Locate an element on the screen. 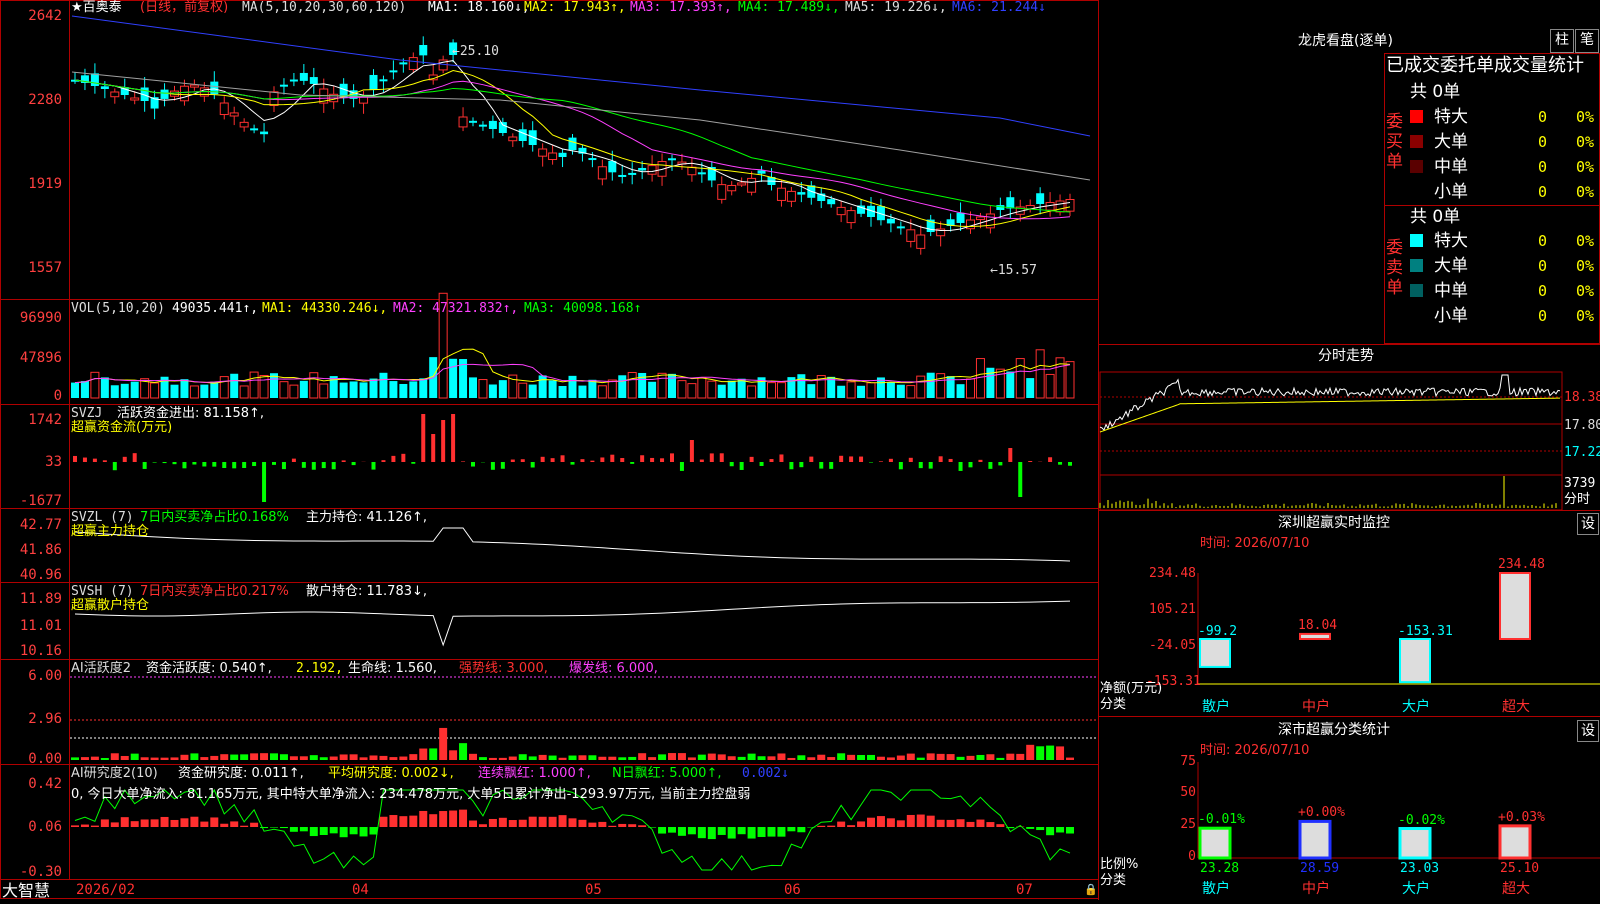 The image size is (1600, 904). svzj-panel is located at coordinates (572, 458).